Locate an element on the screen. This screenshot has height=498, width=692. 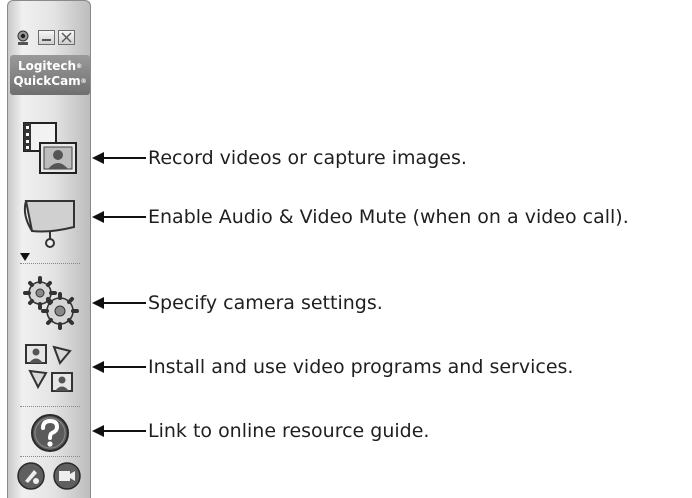
camera-settings-button is located at coordinates (50, 303).